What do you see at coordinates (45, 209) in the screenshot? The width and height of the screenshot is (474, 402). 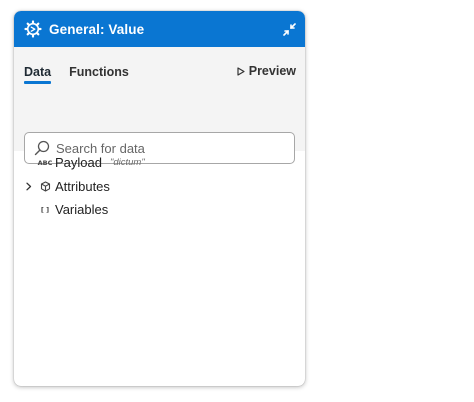 I see `brackets-icon: [ ]` at bounding box center [45, 209].